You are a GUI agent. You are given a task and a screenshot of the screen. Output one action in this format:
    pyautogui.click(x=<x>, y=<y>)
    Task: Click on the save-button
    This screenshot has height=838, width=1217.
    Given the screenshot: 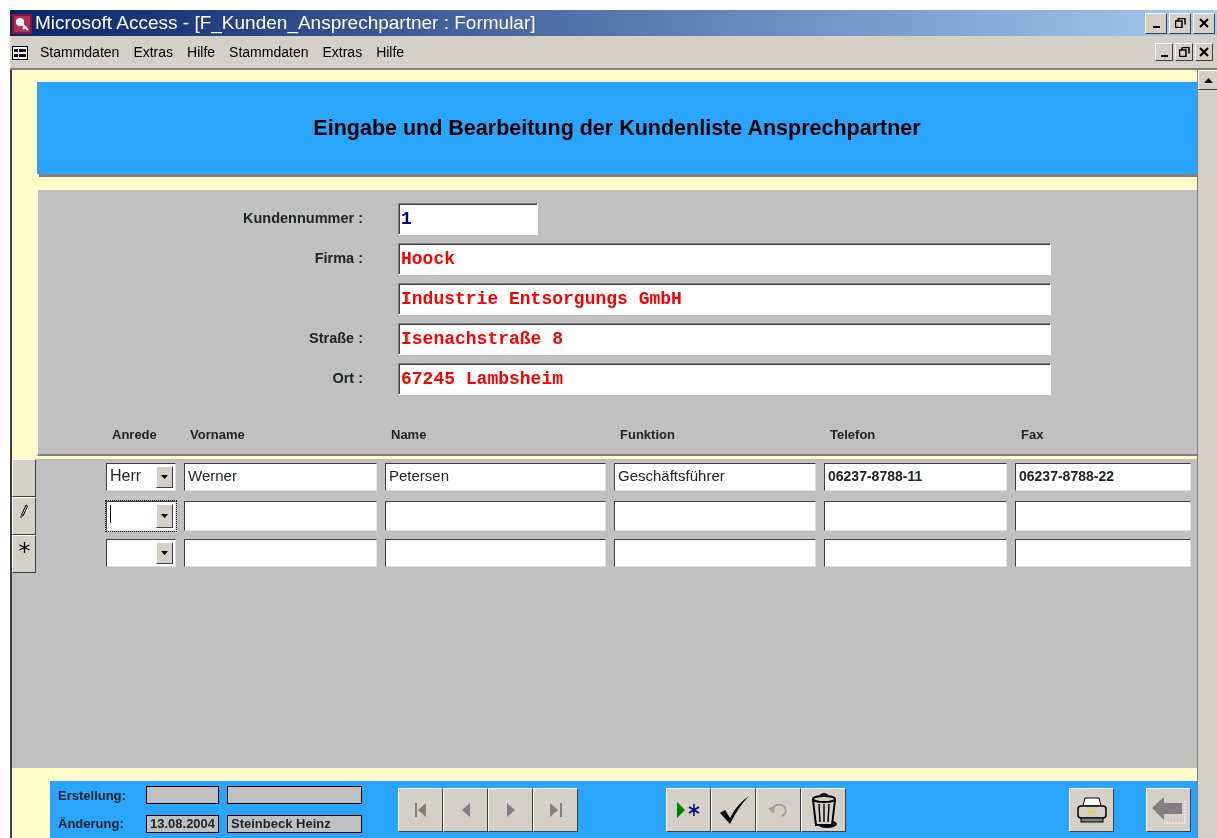 What is the action you would take?
    pyautogui.click(x=733, y=809)
    